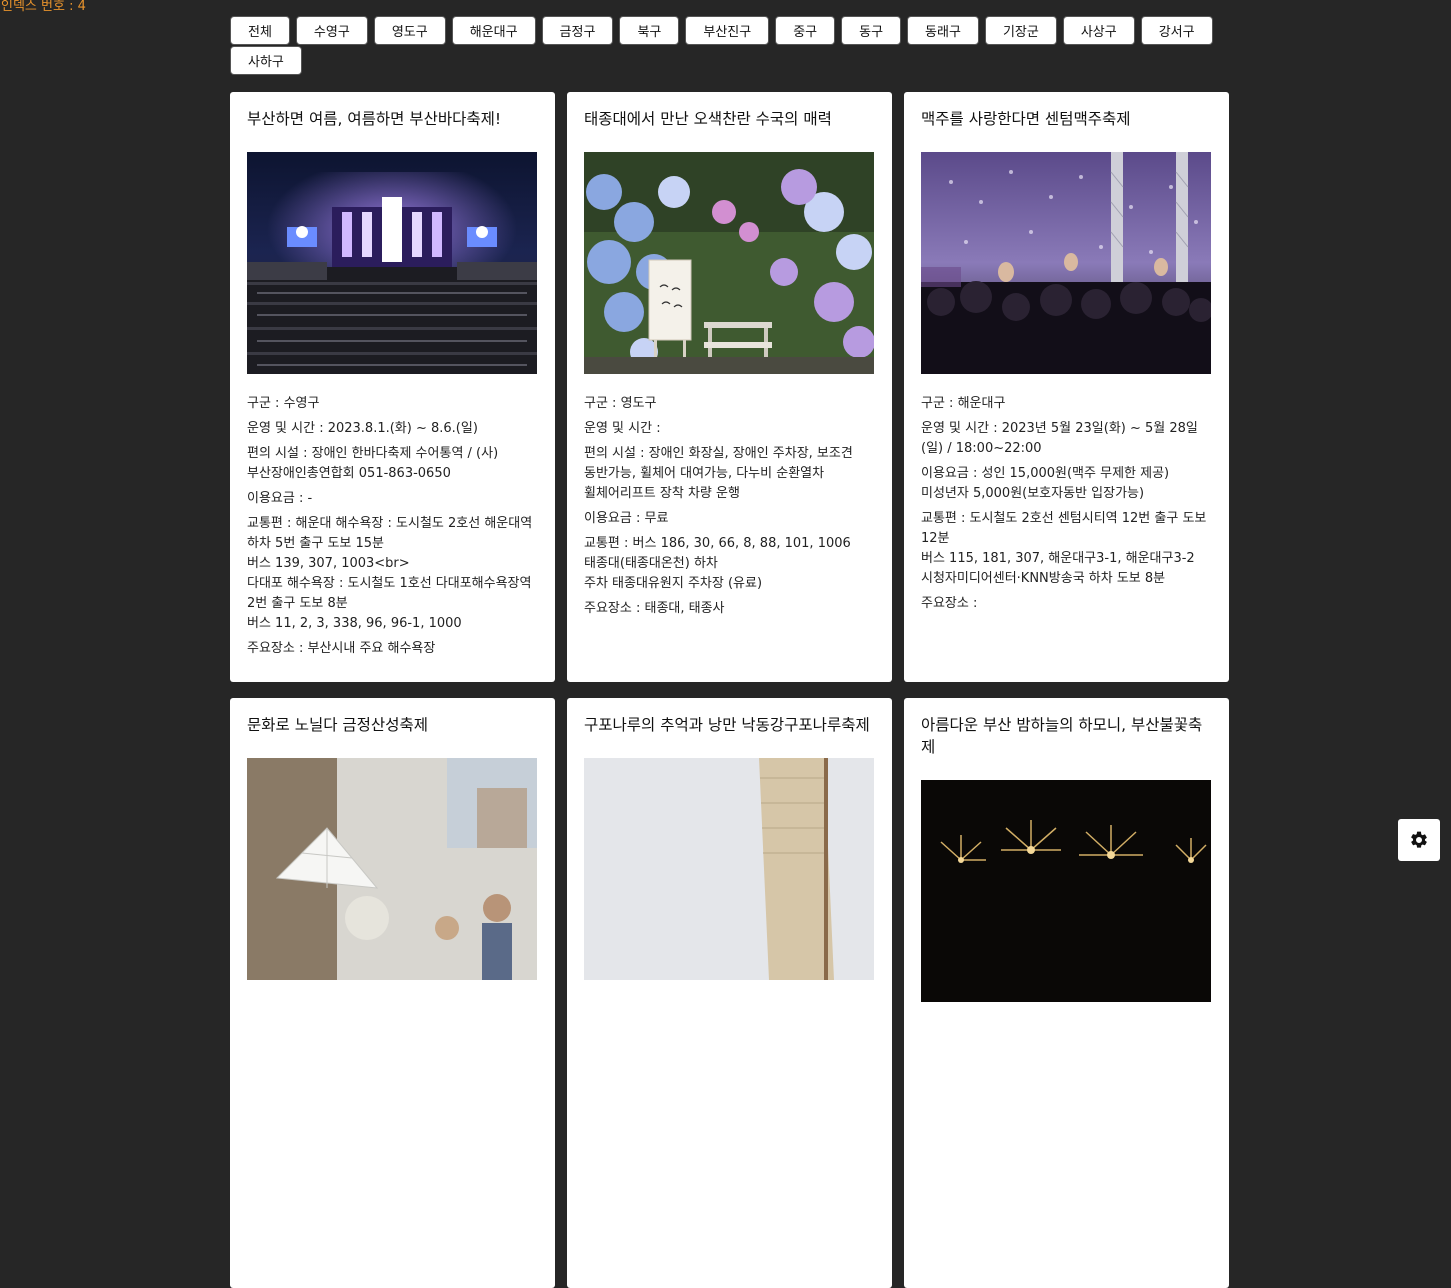 This screenshot has height=1288, width=1451. What do you see at coordinates (362, 428) in the screenshot?
I see `card-hours: 운영 및 시간 : 2023.8.1.(화) ~ 8.6.(일)` at bounding box center [362, 428].